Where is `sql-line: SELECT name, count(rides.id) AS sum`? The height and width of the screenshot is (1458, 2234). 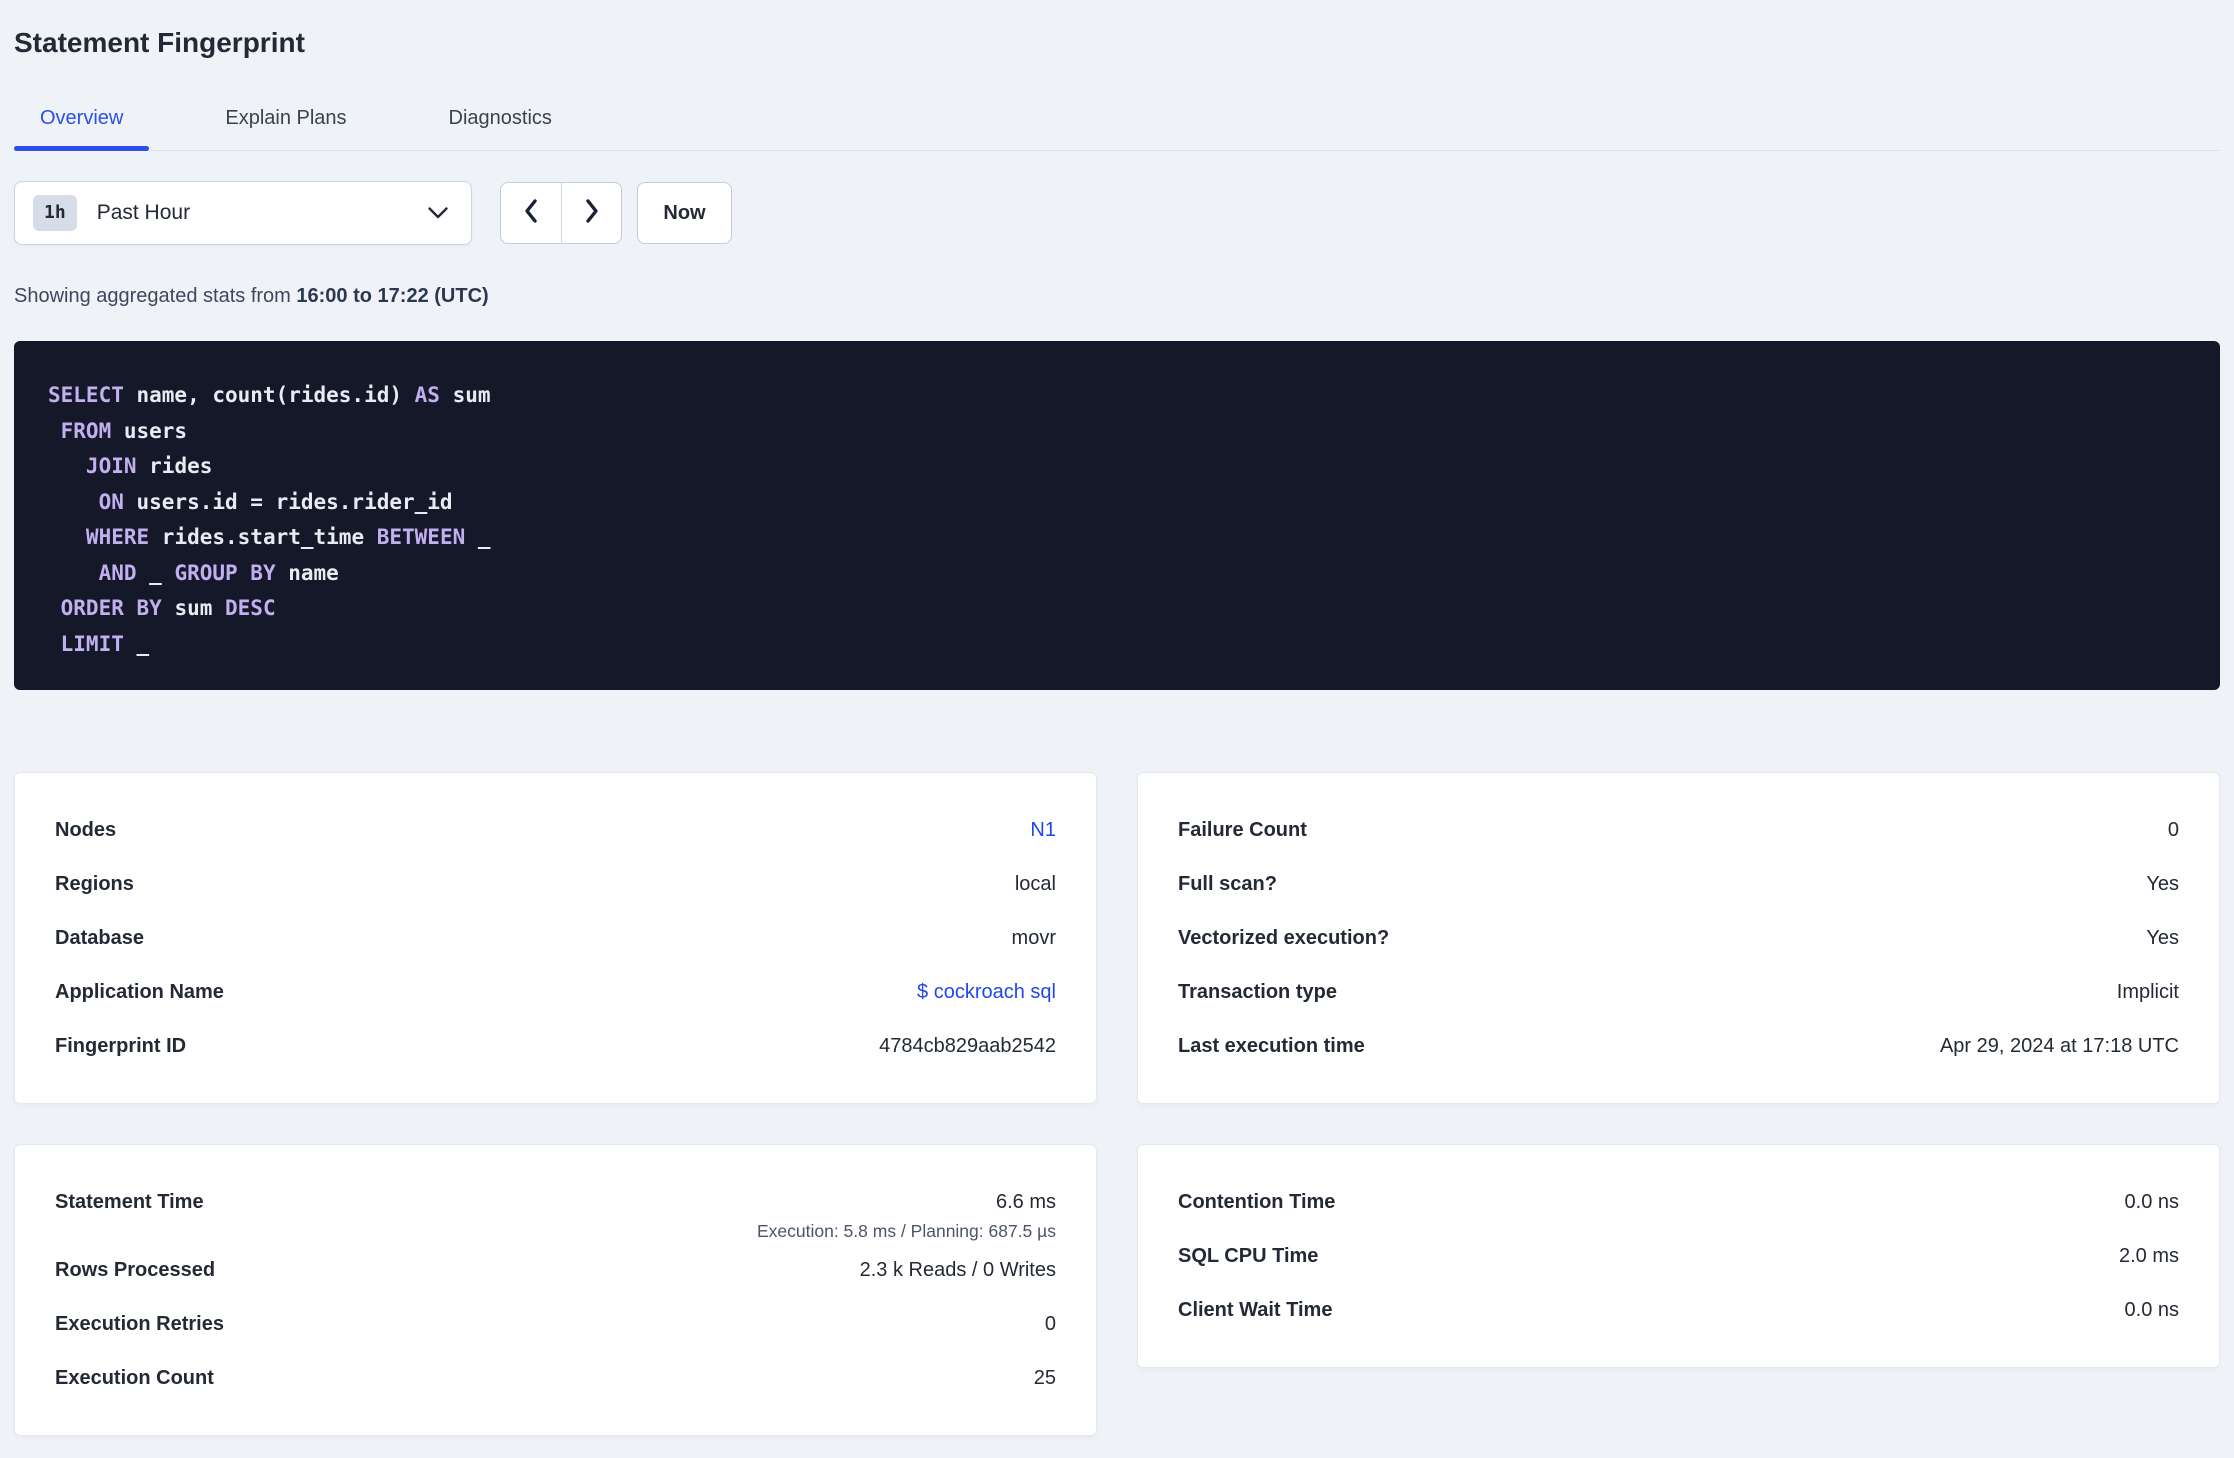 sql-line: SELECT name, count(rides.id) AS sum is located at coordinates (269, 395).